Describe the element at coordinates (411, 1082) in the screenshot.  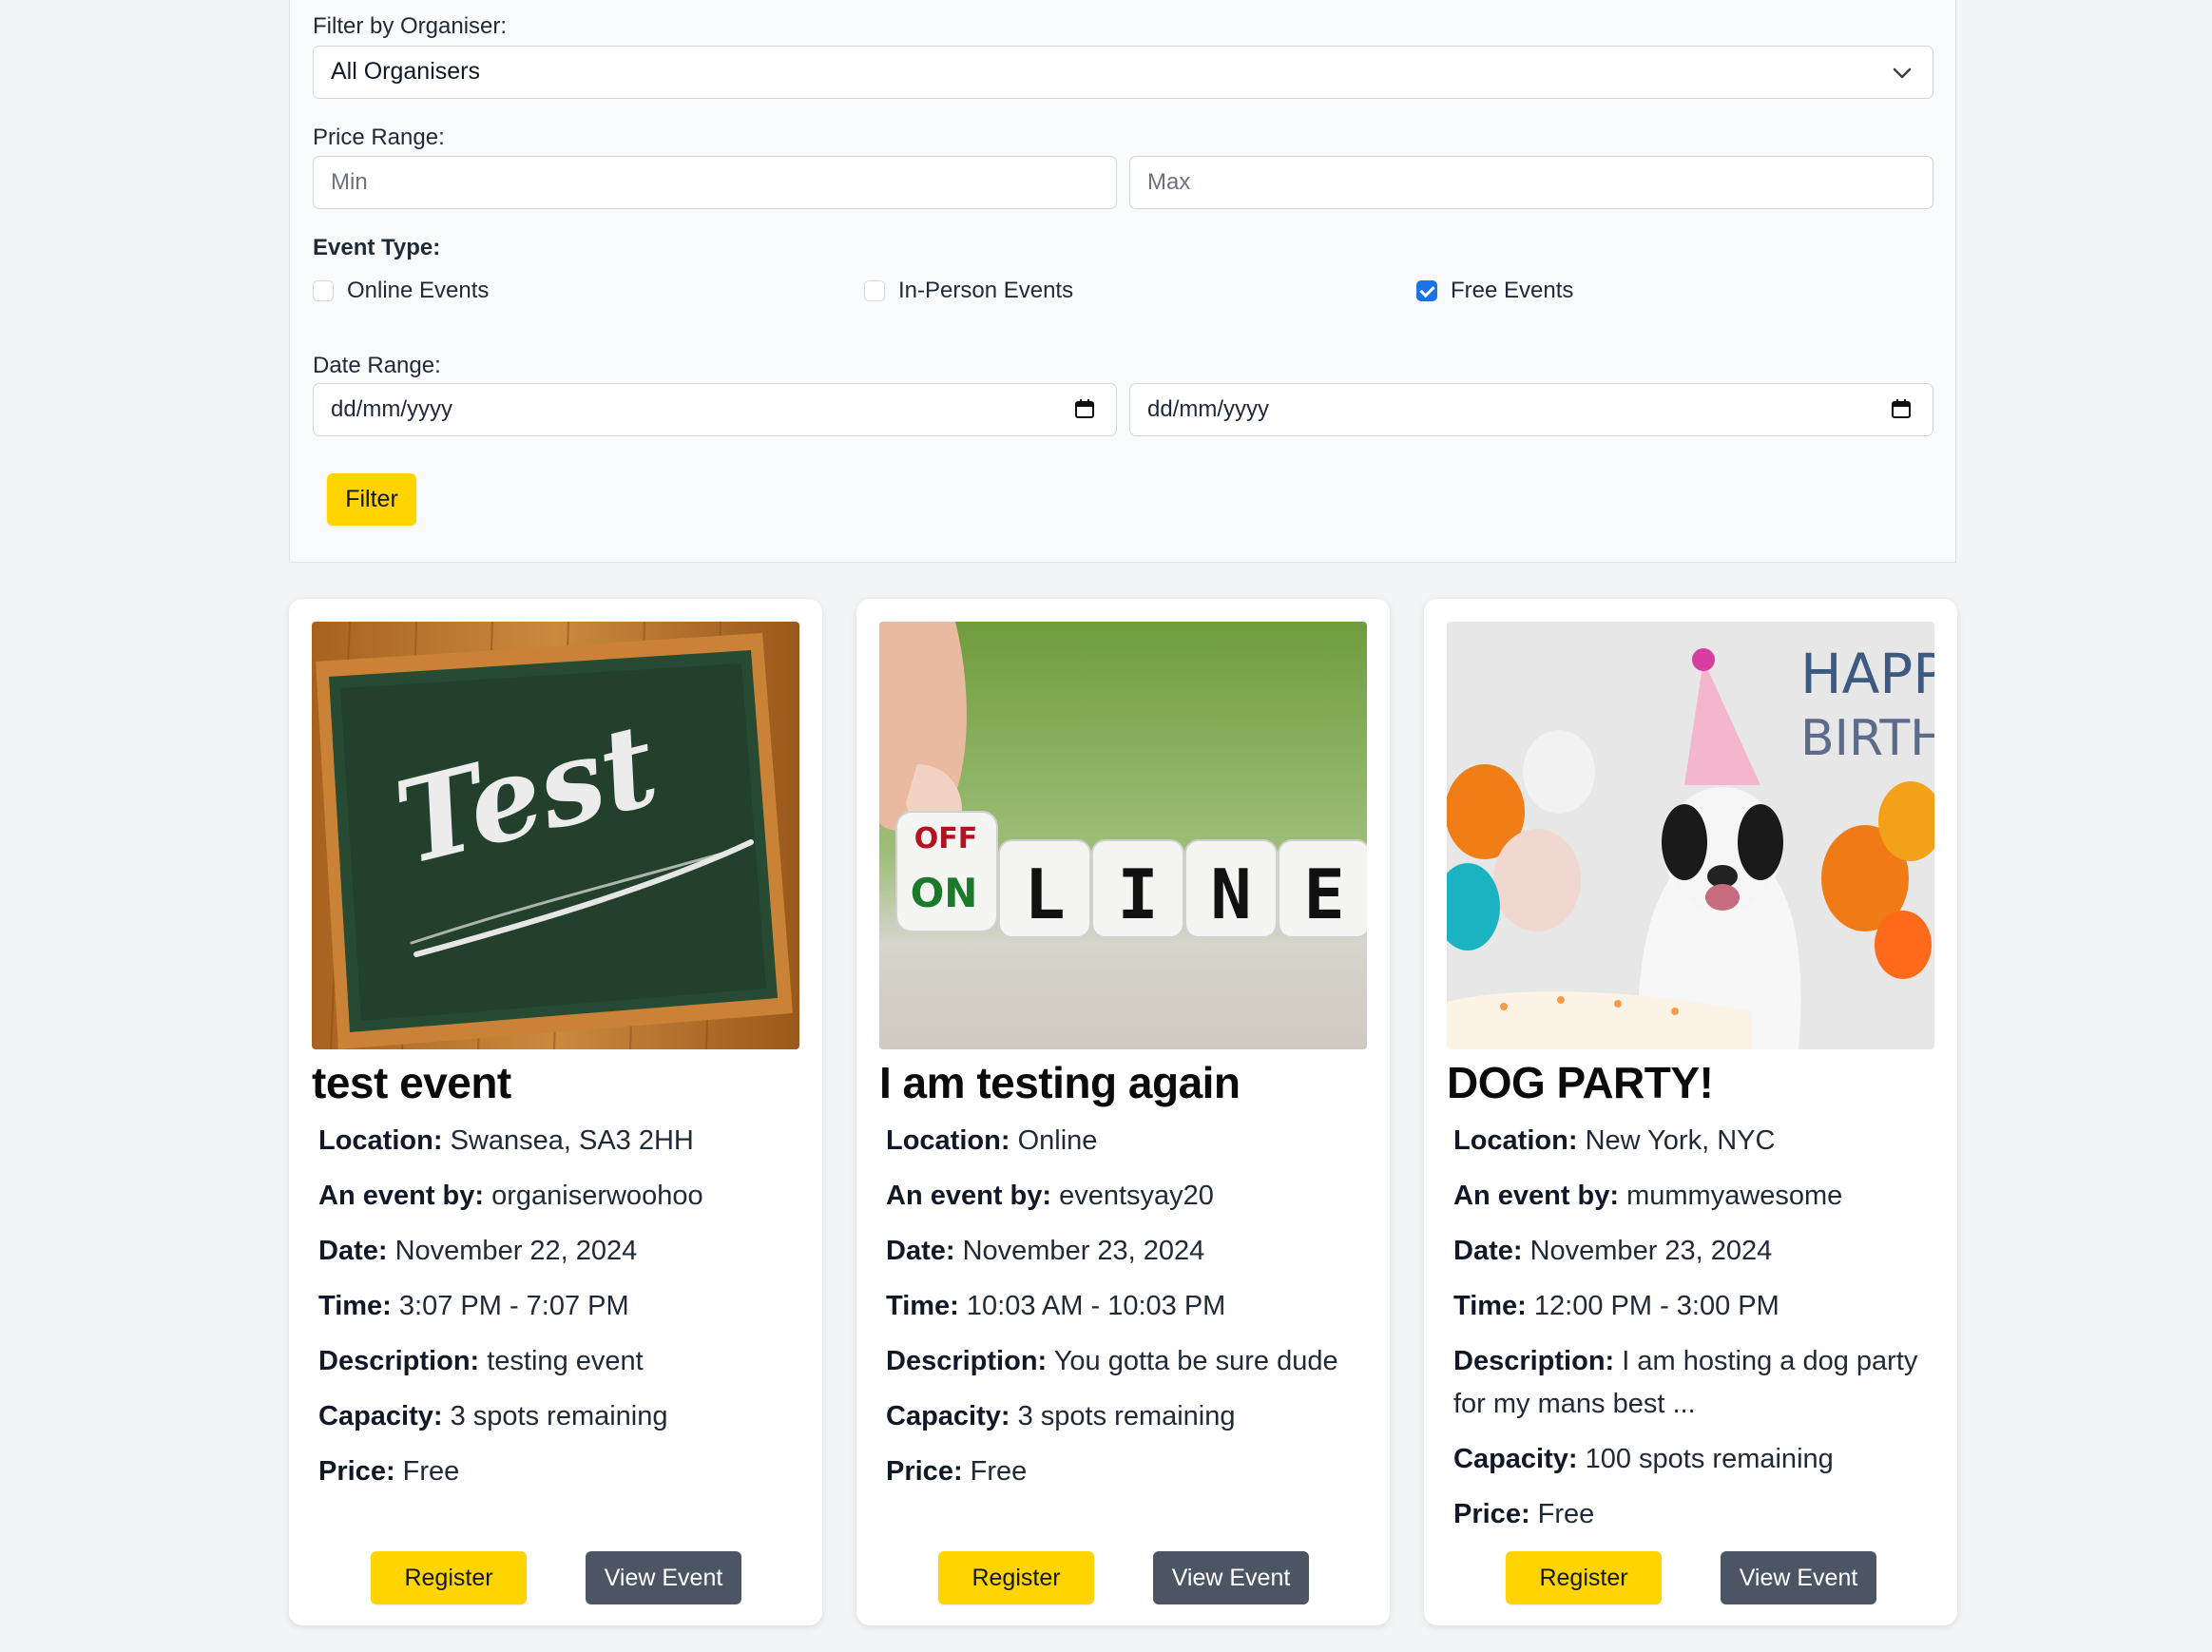
I see `event-title: test event` at that location.